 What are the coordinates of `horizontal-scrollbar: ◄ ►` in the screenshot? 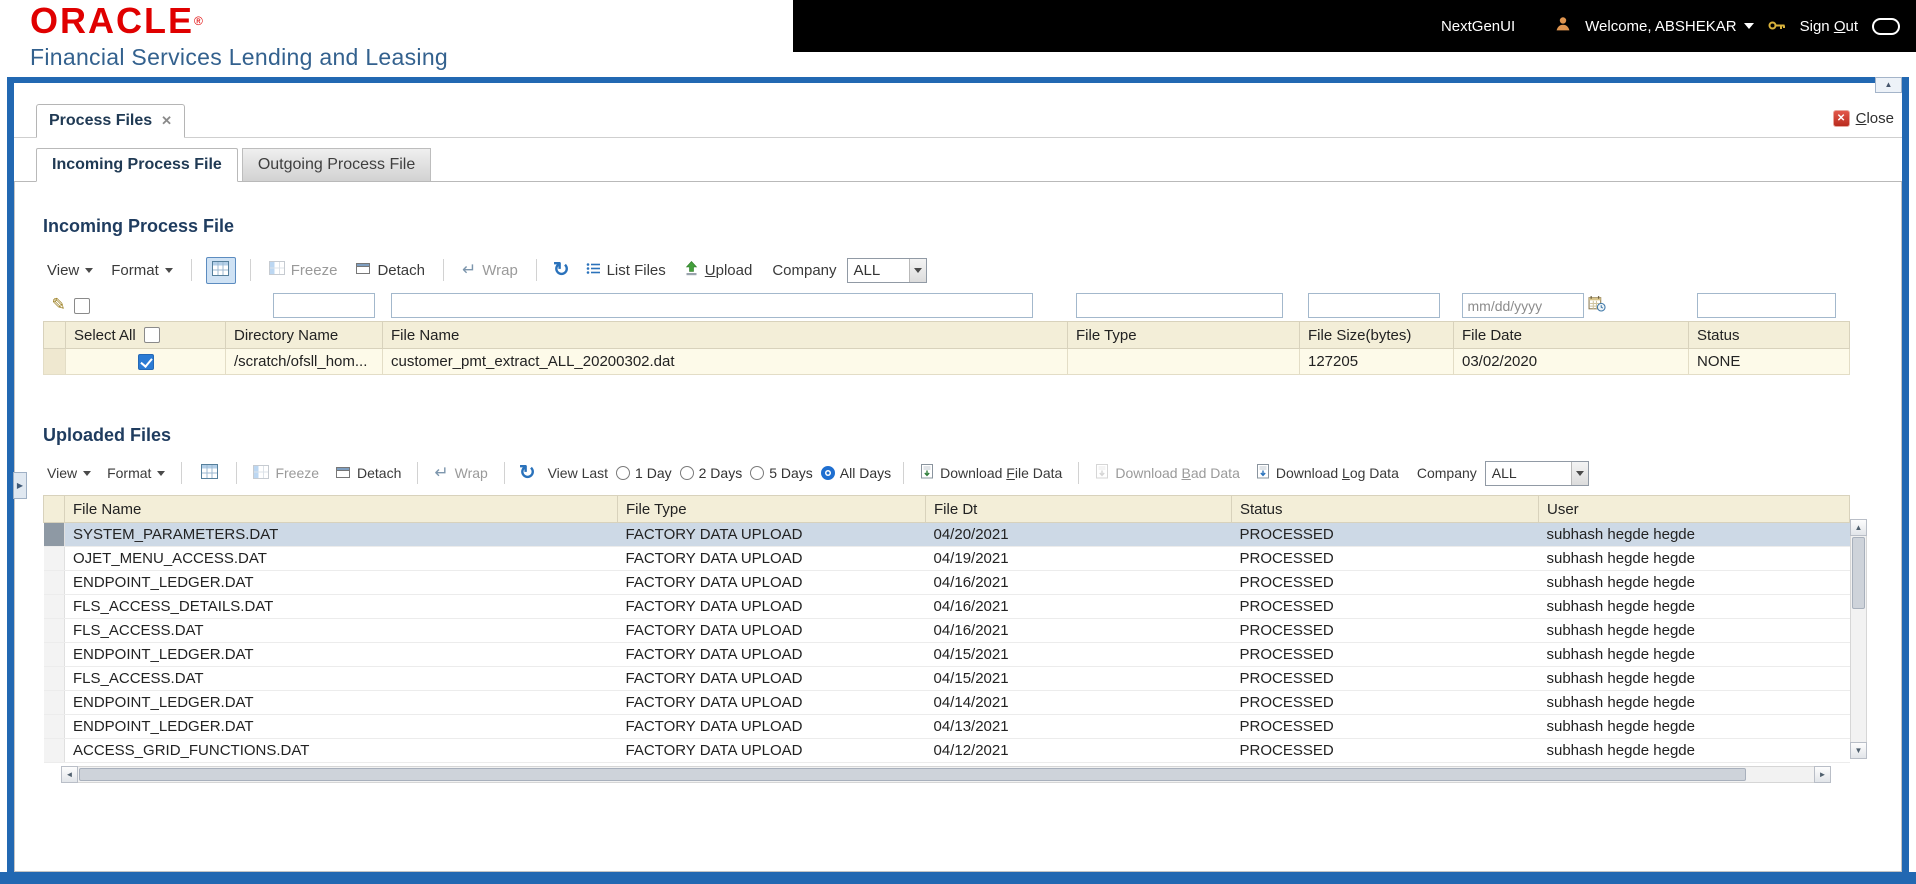 It's located at (946, 774).